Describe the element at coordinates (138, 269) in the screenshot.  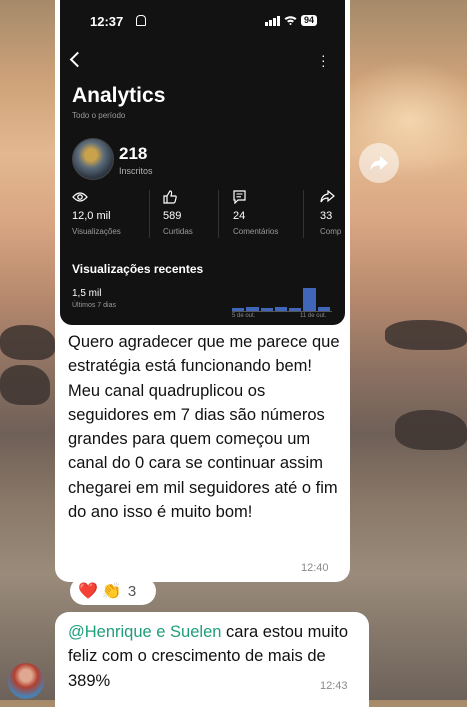
I see `recent-views-title: Visualizações recentes` at that location.